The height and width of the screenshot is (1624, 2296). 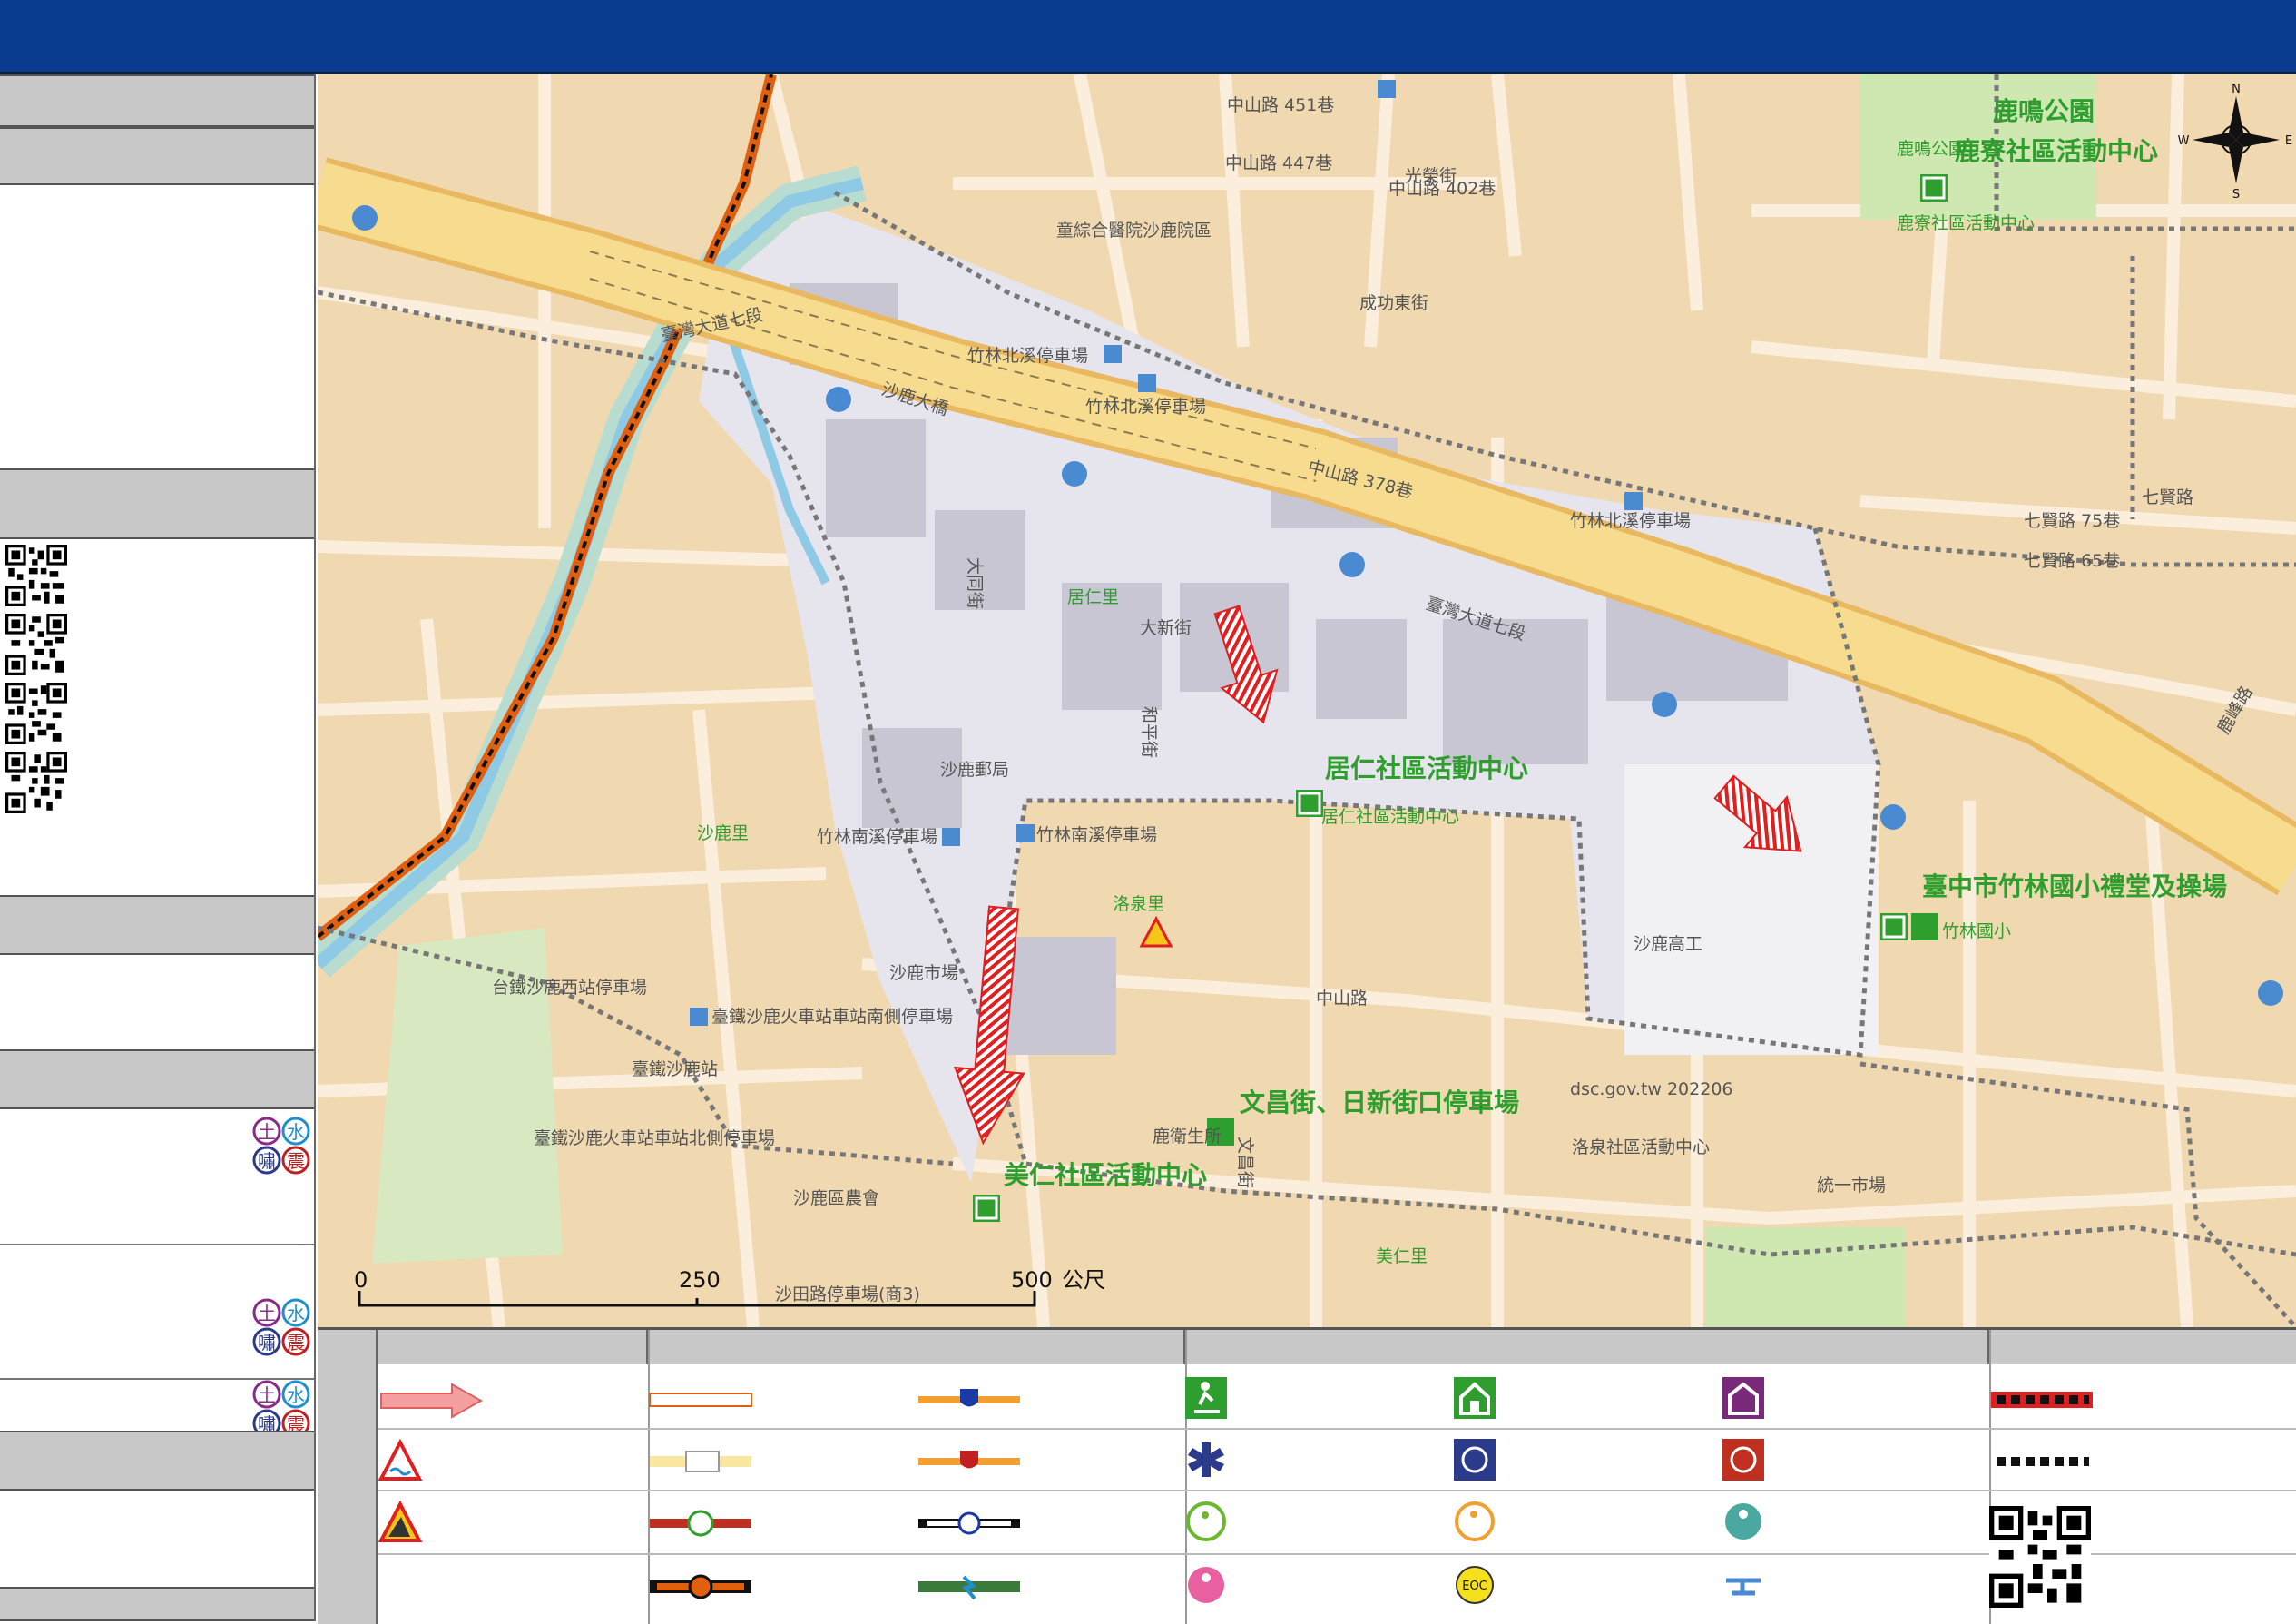 What do you see at coordinates (2056, 151) in the screenshot?
I see `label-luliao-center: 鹿寮社區活動中心` at bounding box center [2056, 151].